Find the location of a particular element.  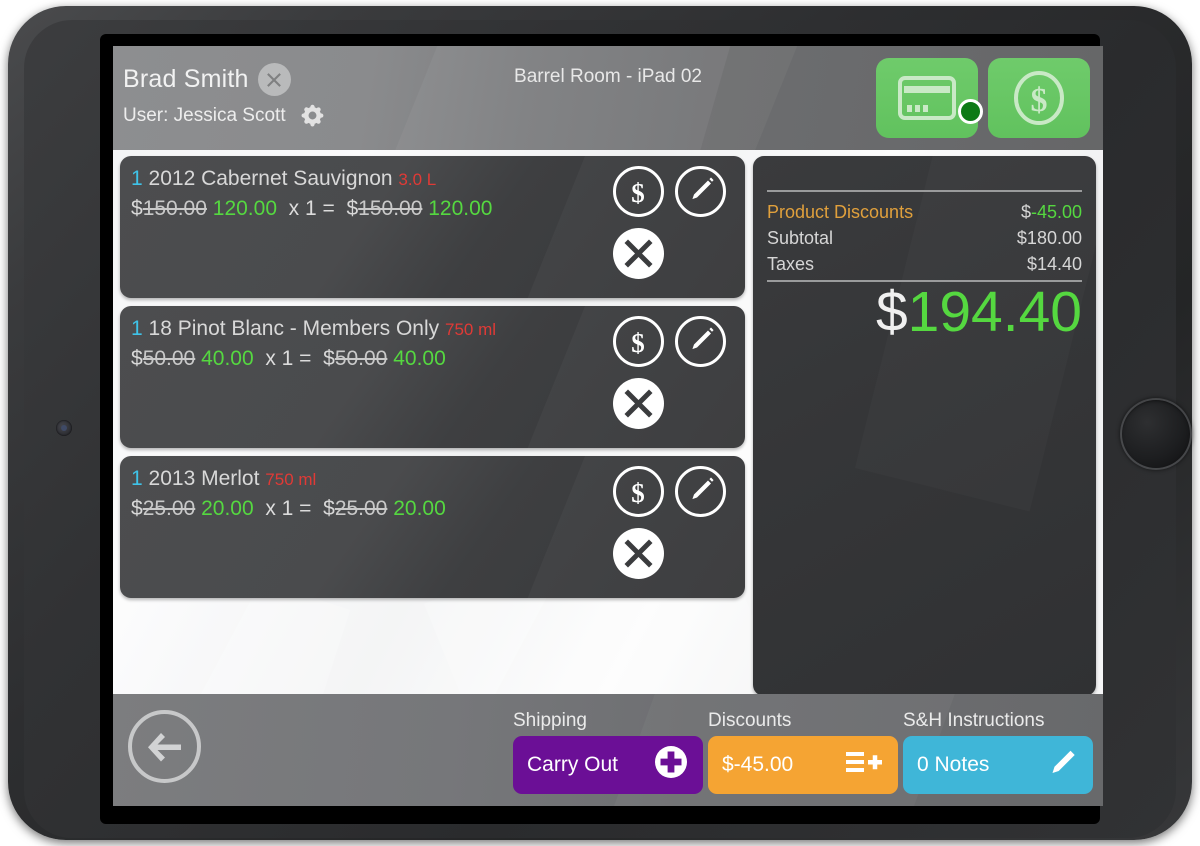

item-price-row: $150.00 120.00 x 1 = $150.00 120.00 is located at coordinates (311, 209).